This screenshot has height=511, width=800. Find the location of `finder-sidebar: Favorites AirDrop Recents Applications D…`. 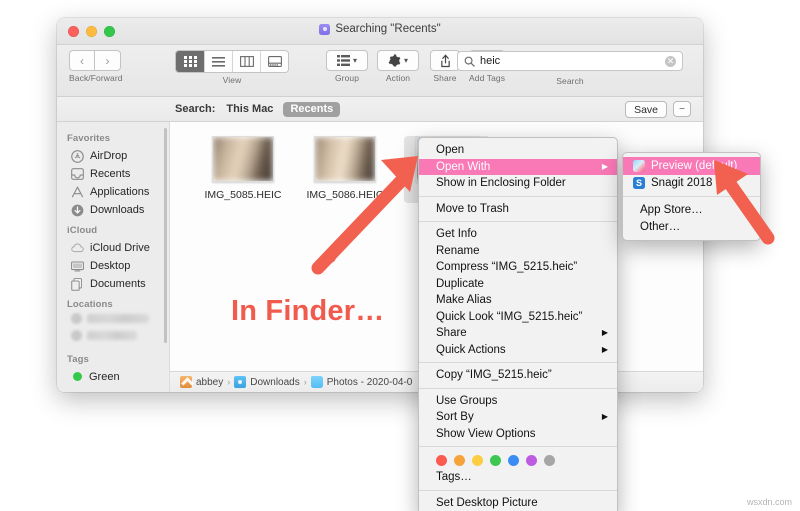

finder-sidebar: Favorites AirDrop Recents Applications D… is located at coordinates (113, 257).